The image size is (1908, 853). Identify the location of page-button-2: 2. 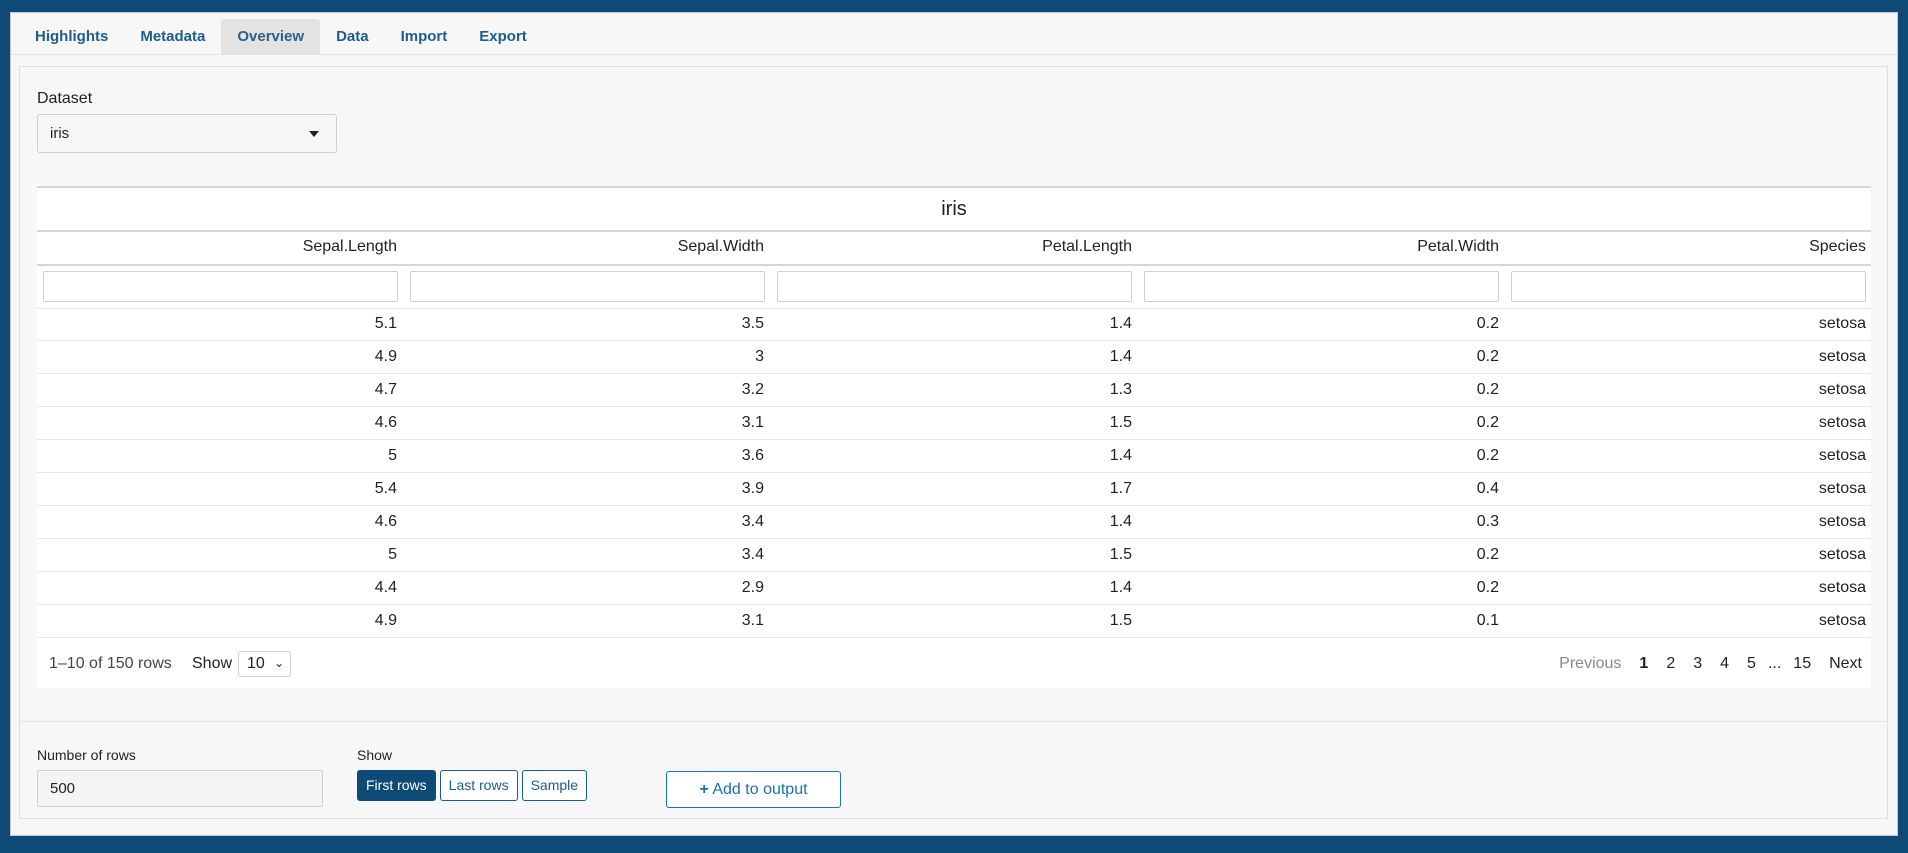
(1670, 664).